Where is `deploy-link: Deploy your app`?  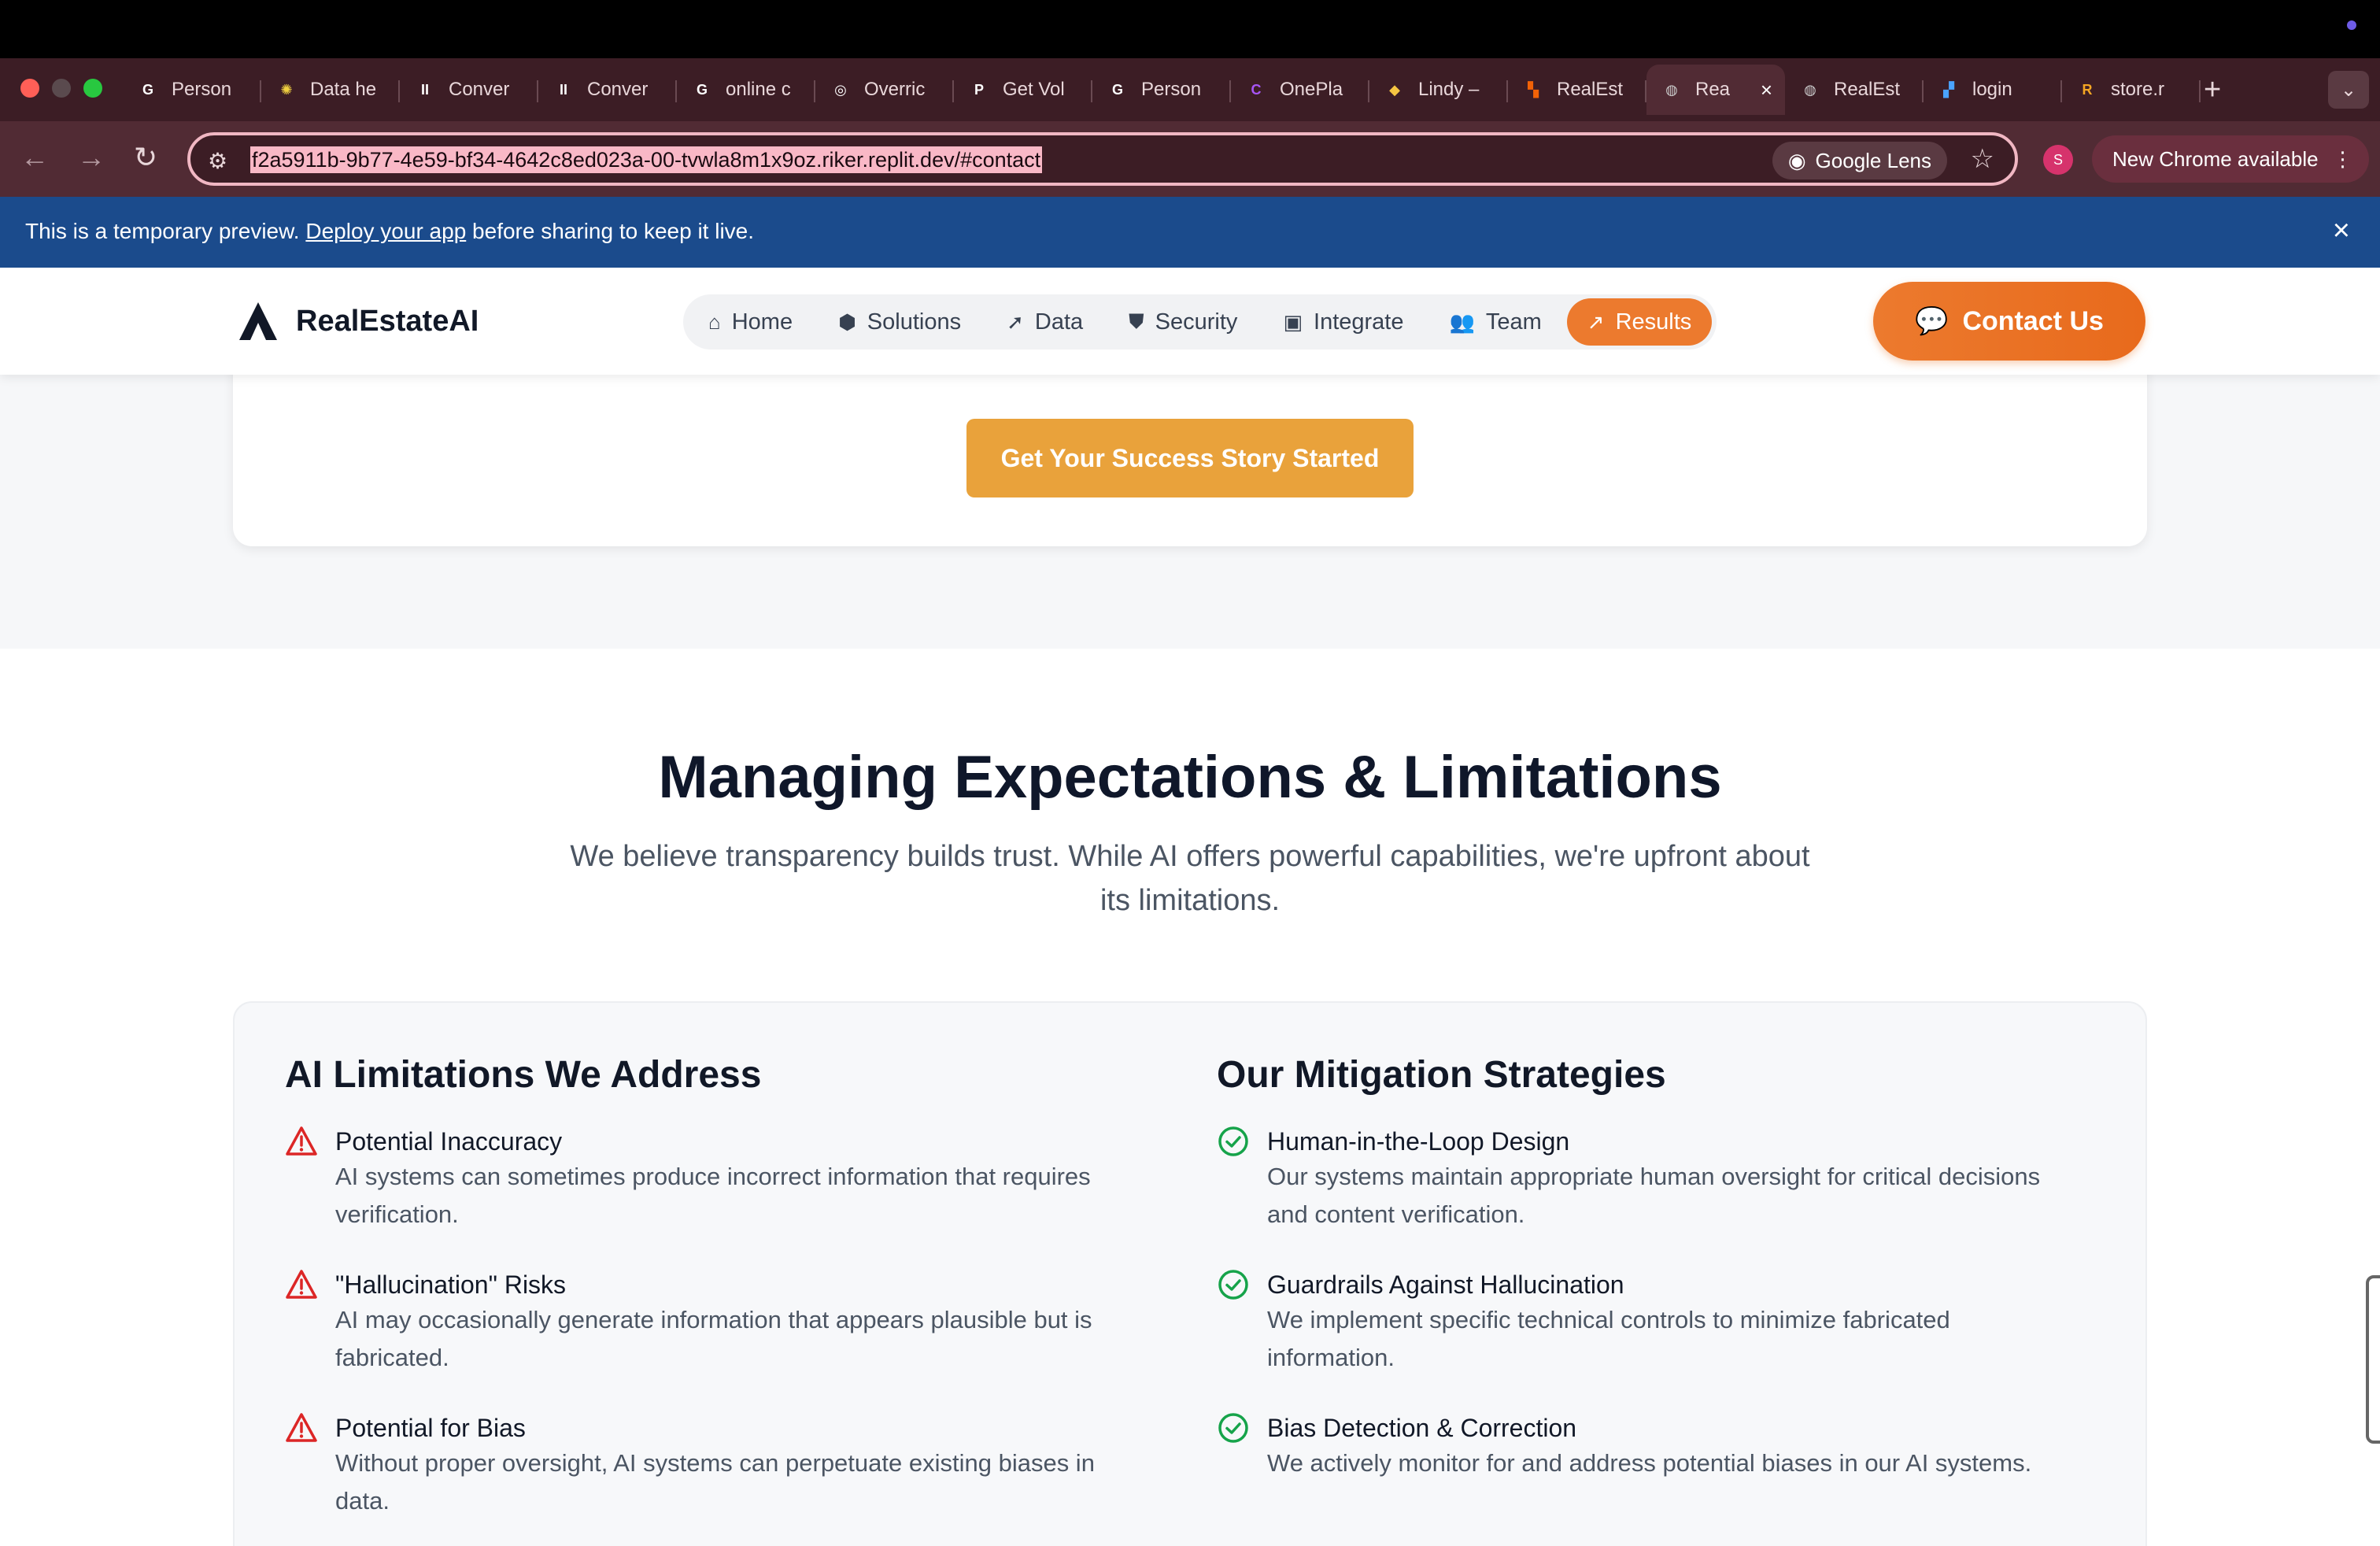 deploy-link: Deploy your app is located at coordinates (385, 231).